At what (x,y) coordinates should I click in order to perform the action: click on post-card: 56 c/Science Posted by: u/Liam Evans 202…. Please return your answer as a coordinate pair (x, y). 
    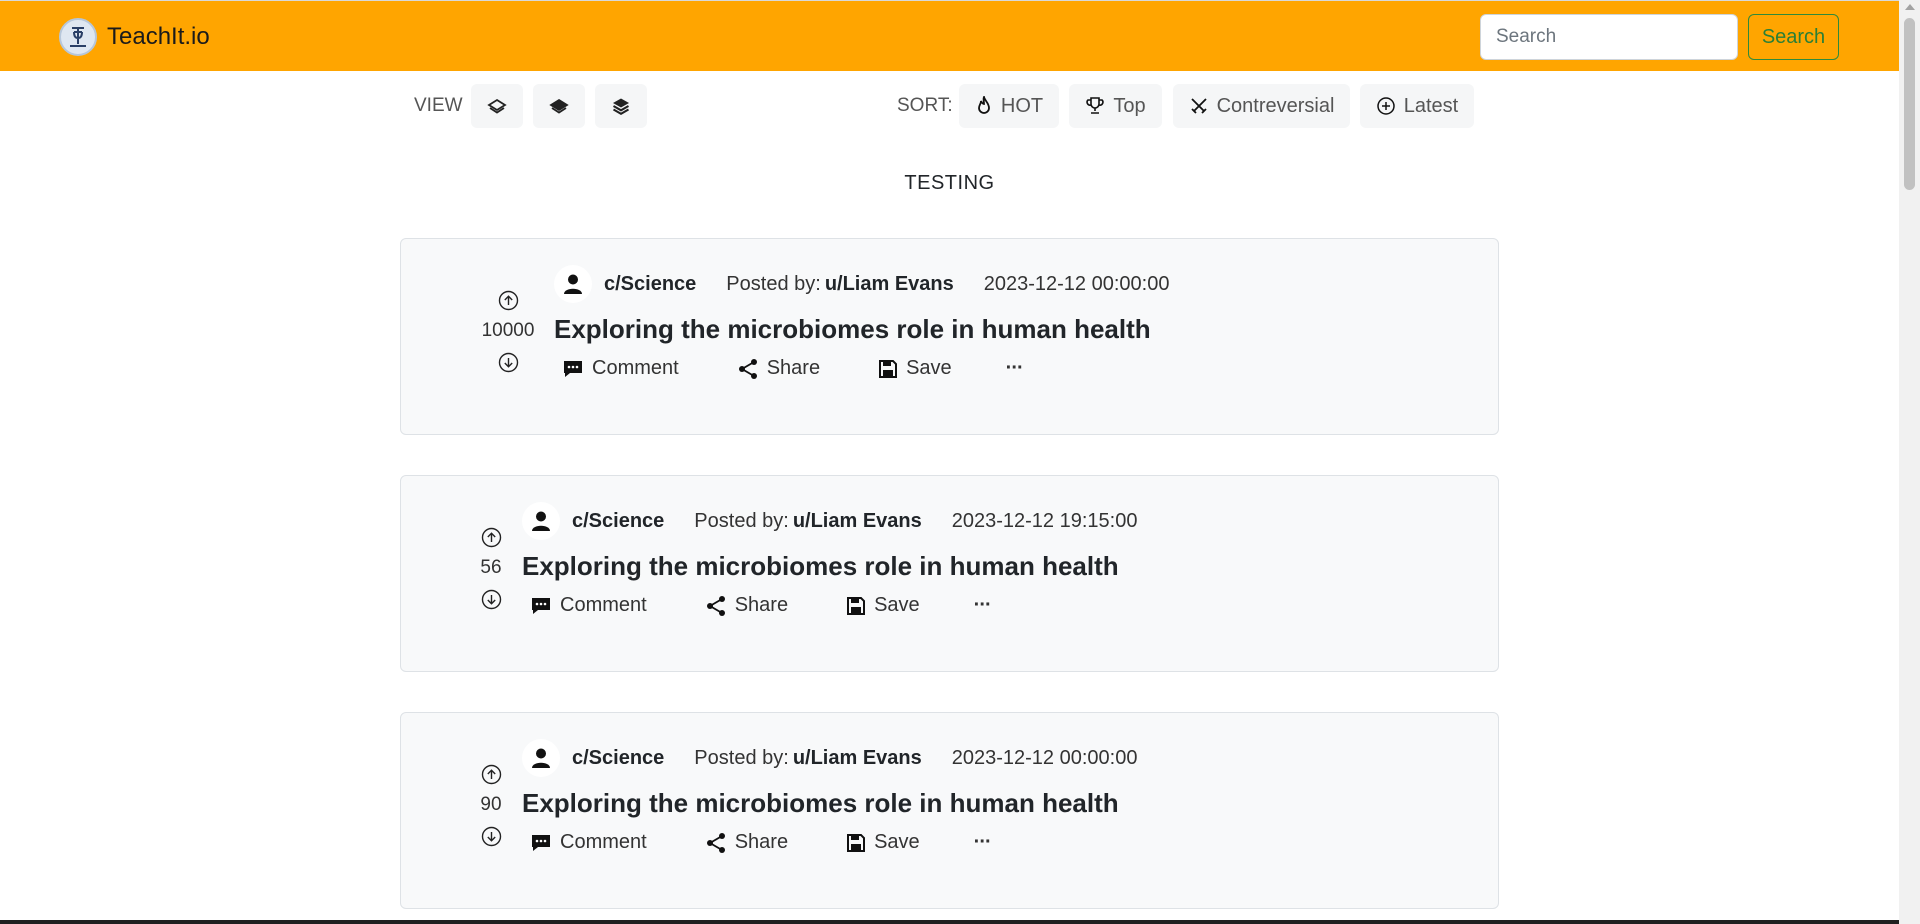
    Looking at the image, I should click on (949, 573).